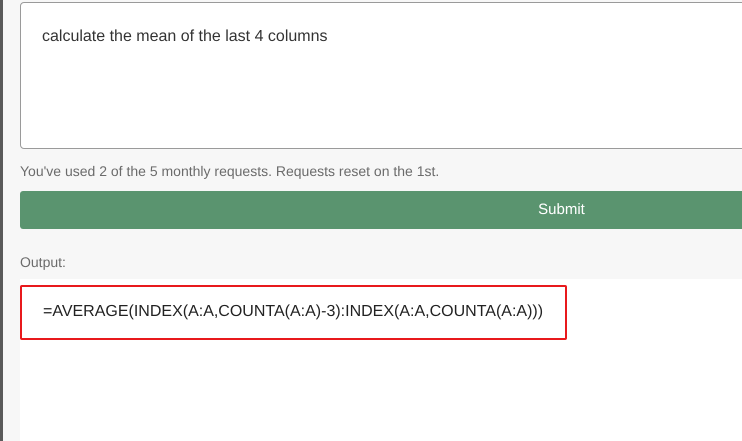 This screenshot has height=441, width=742. I want to click on output-label: Output:, so click(43, 261).